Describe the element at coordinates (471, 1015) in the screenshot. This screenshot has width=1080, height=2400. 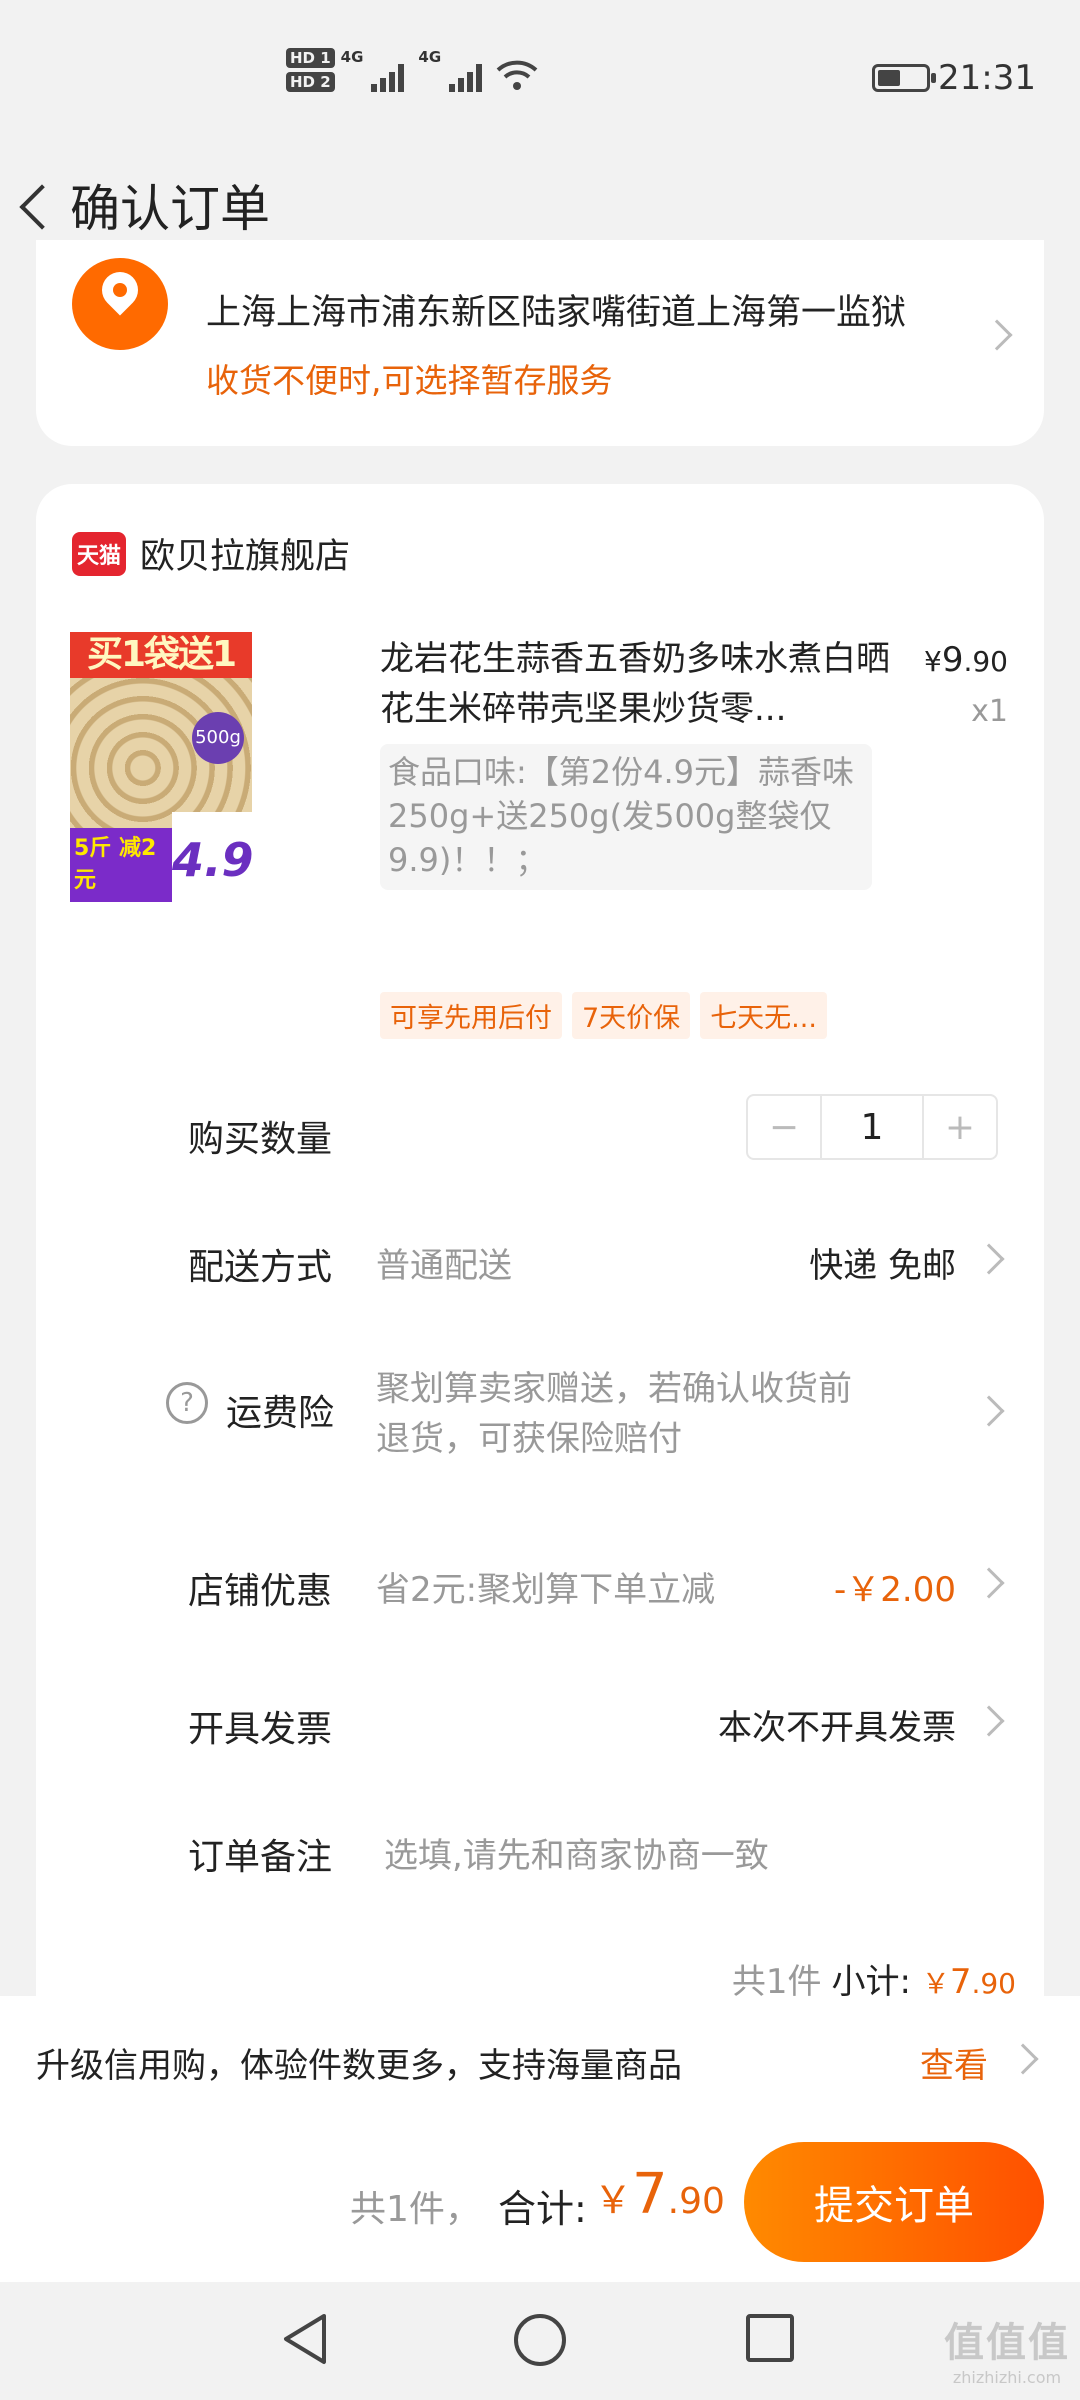
I see `service-tag: 可享先用后付` at that location.